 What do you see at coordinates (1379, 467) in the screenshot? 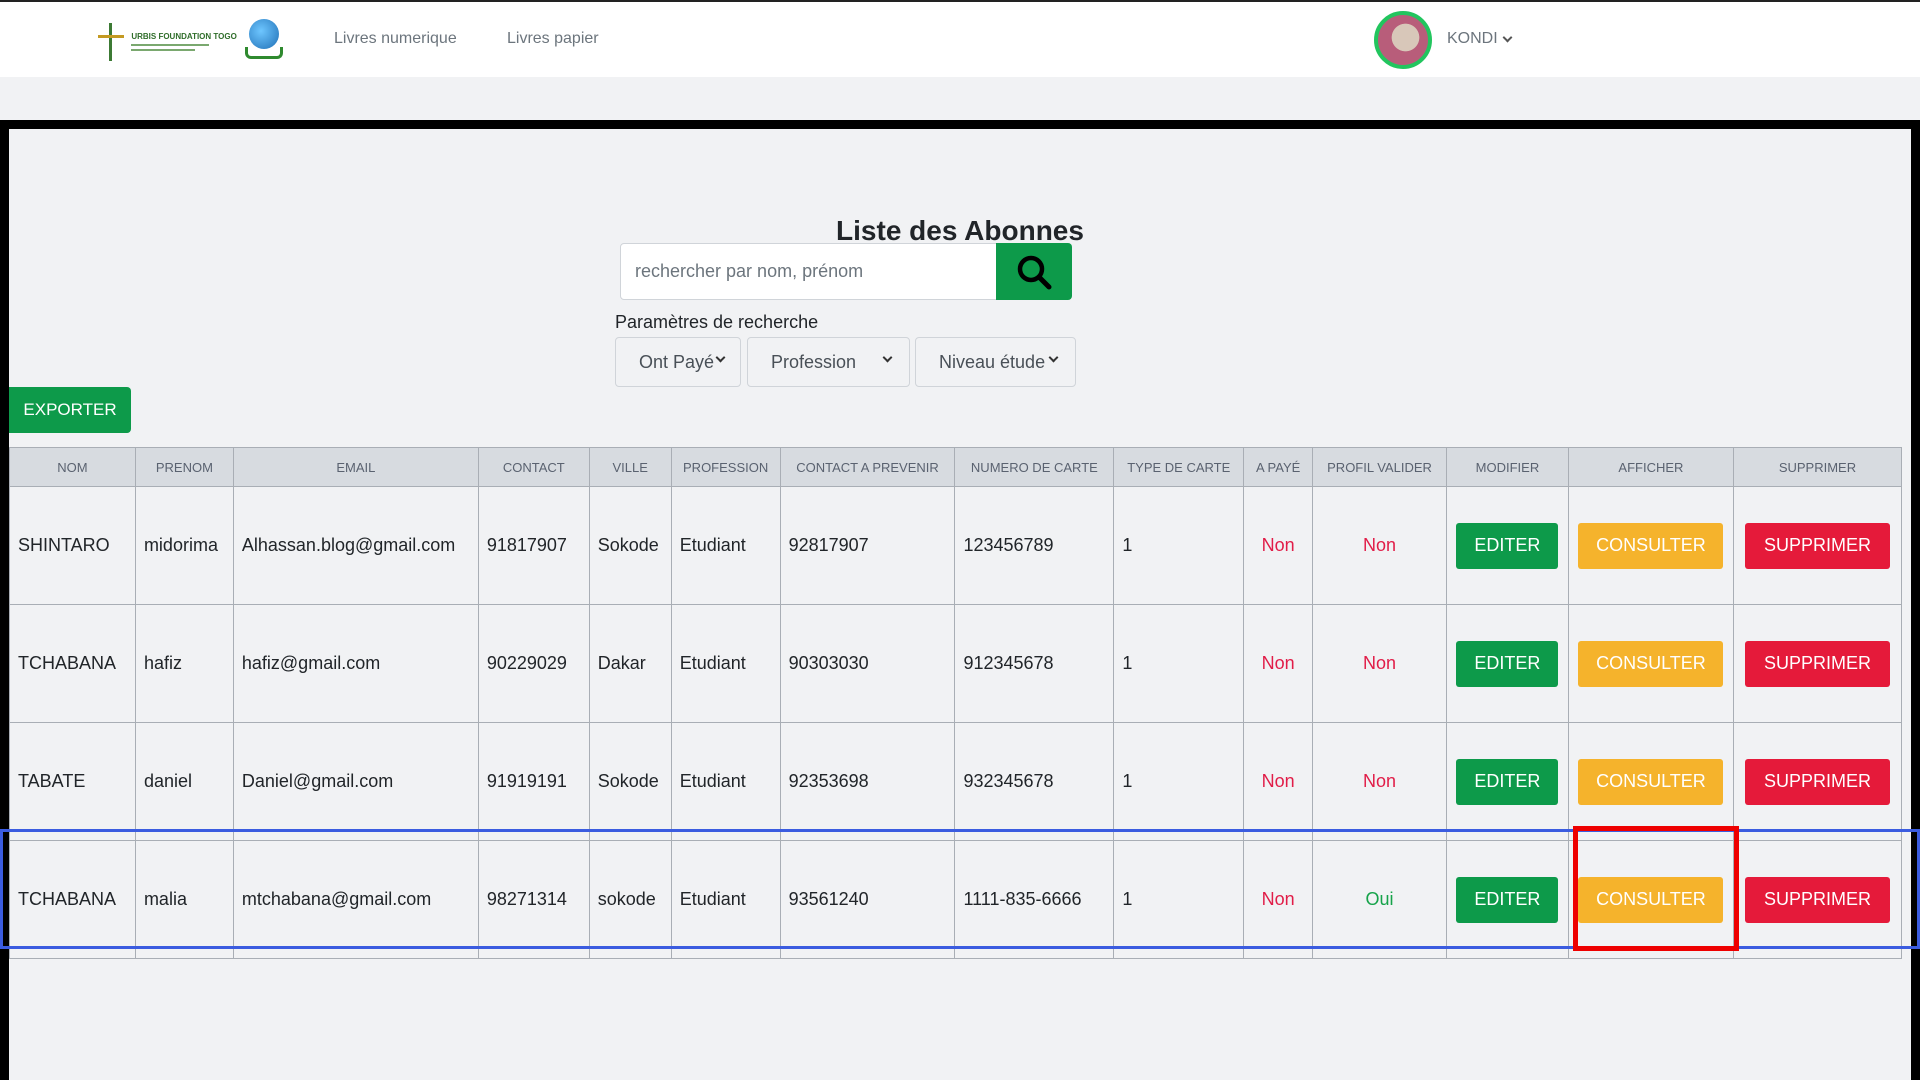
I see `header-profil-valider: PROFIL VALIDER` at bounding box center [1379, 467].